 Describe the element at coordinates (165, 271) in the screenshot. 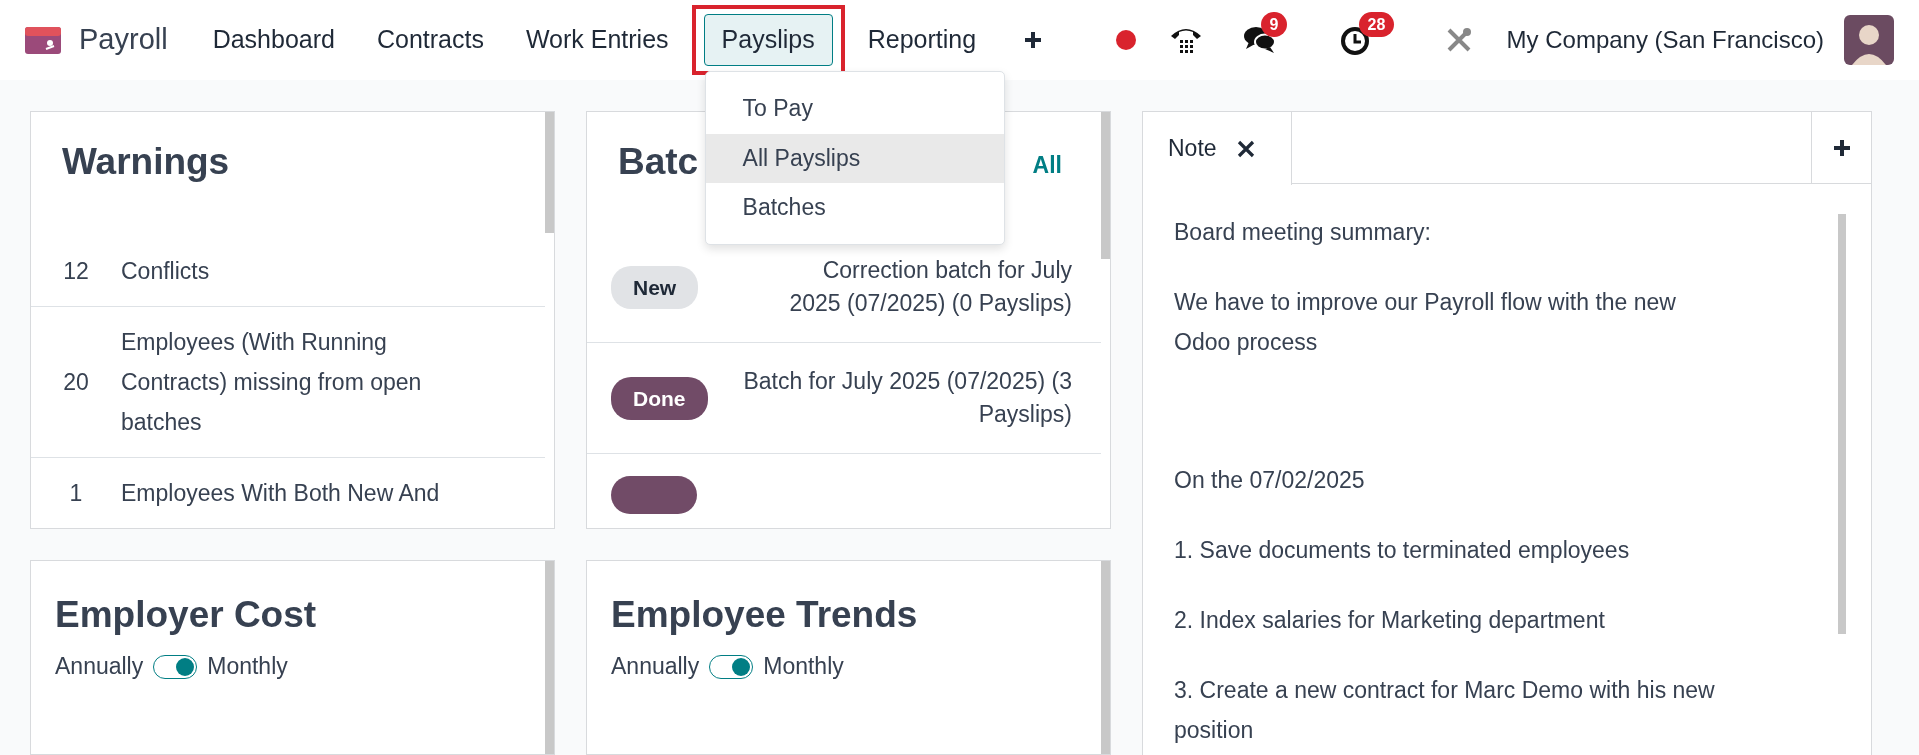

I see `warning-link: Conflicts` at that location.